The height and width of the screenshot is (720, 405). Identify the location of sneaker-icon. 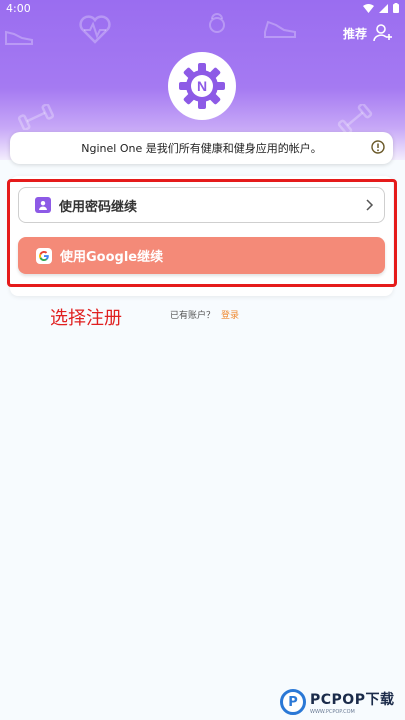
(280, 29).